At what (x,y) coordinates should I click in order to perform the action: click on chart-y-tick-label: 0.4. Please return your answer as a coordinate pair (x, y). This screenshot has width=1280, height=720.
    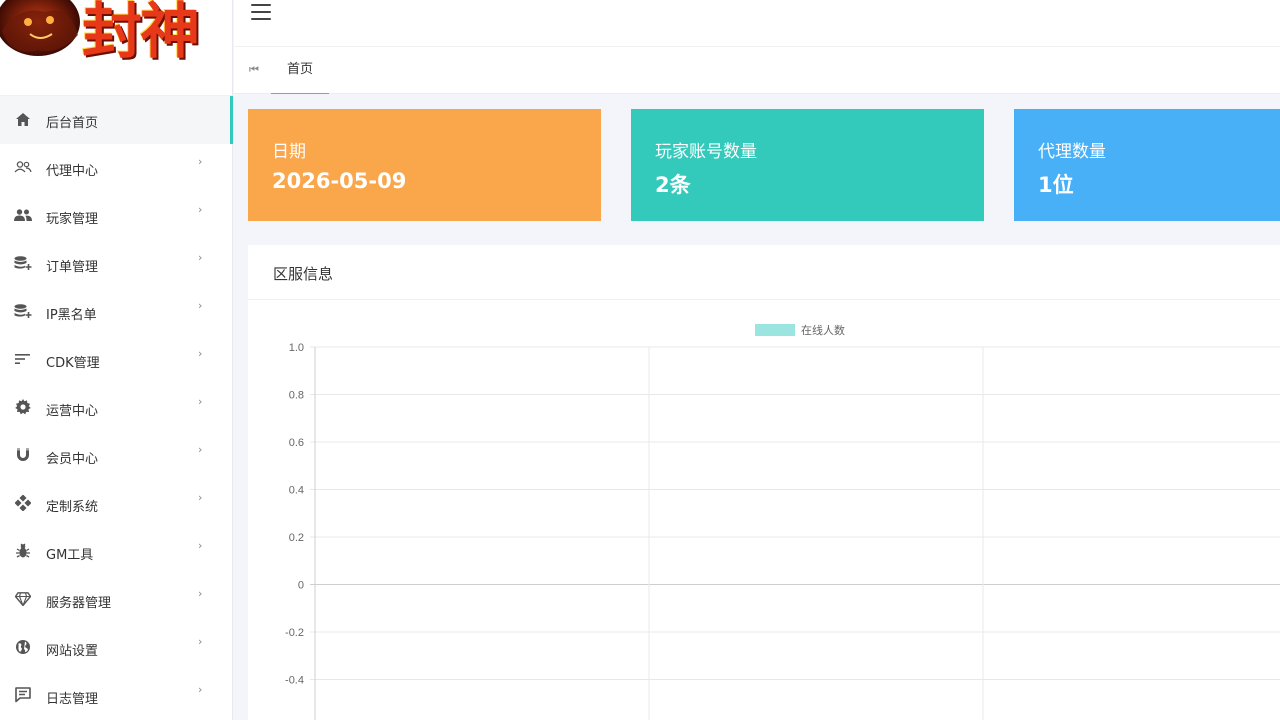
    Looking at the image, I should click on (296, 491).